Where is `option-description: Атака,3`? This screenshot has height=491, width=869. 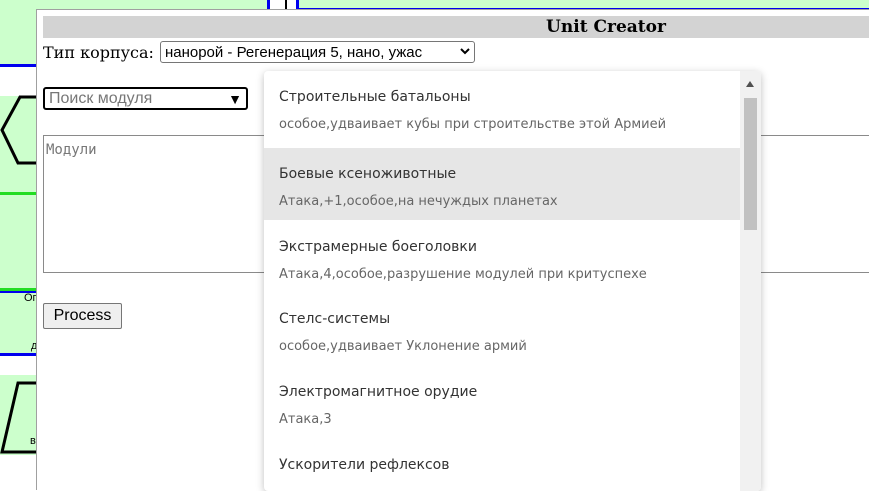
option-description: Атака,3 is located at coordinates (305, 419).